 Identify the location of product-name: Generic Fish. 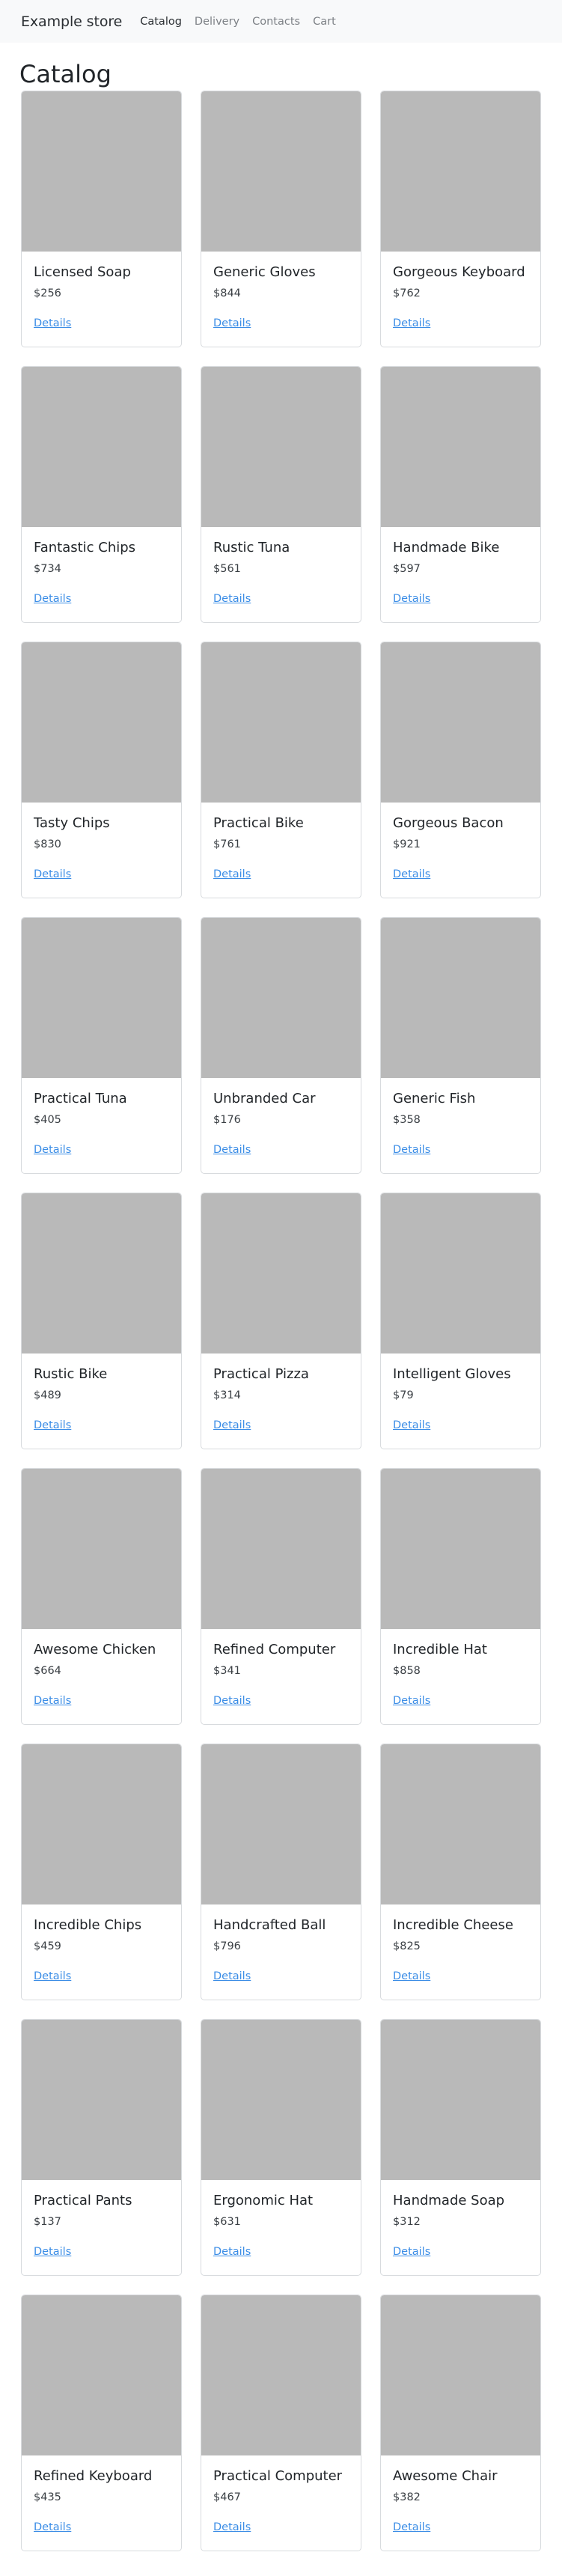
(434, 1098).